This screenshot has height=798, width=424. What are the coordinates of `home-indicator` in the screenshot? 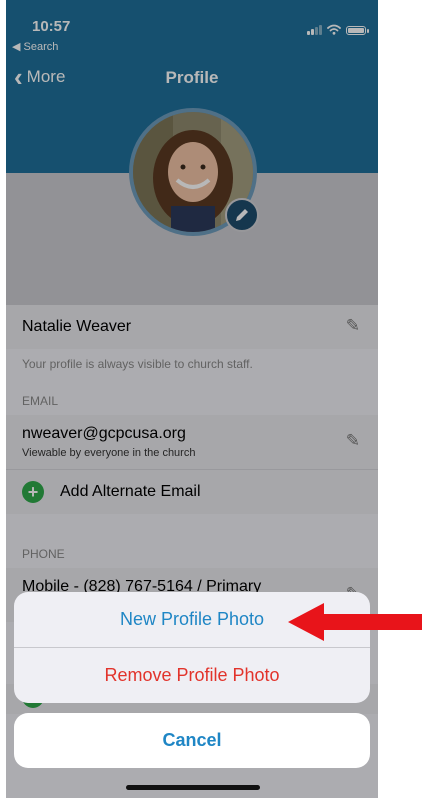 It's located at (193, 787).